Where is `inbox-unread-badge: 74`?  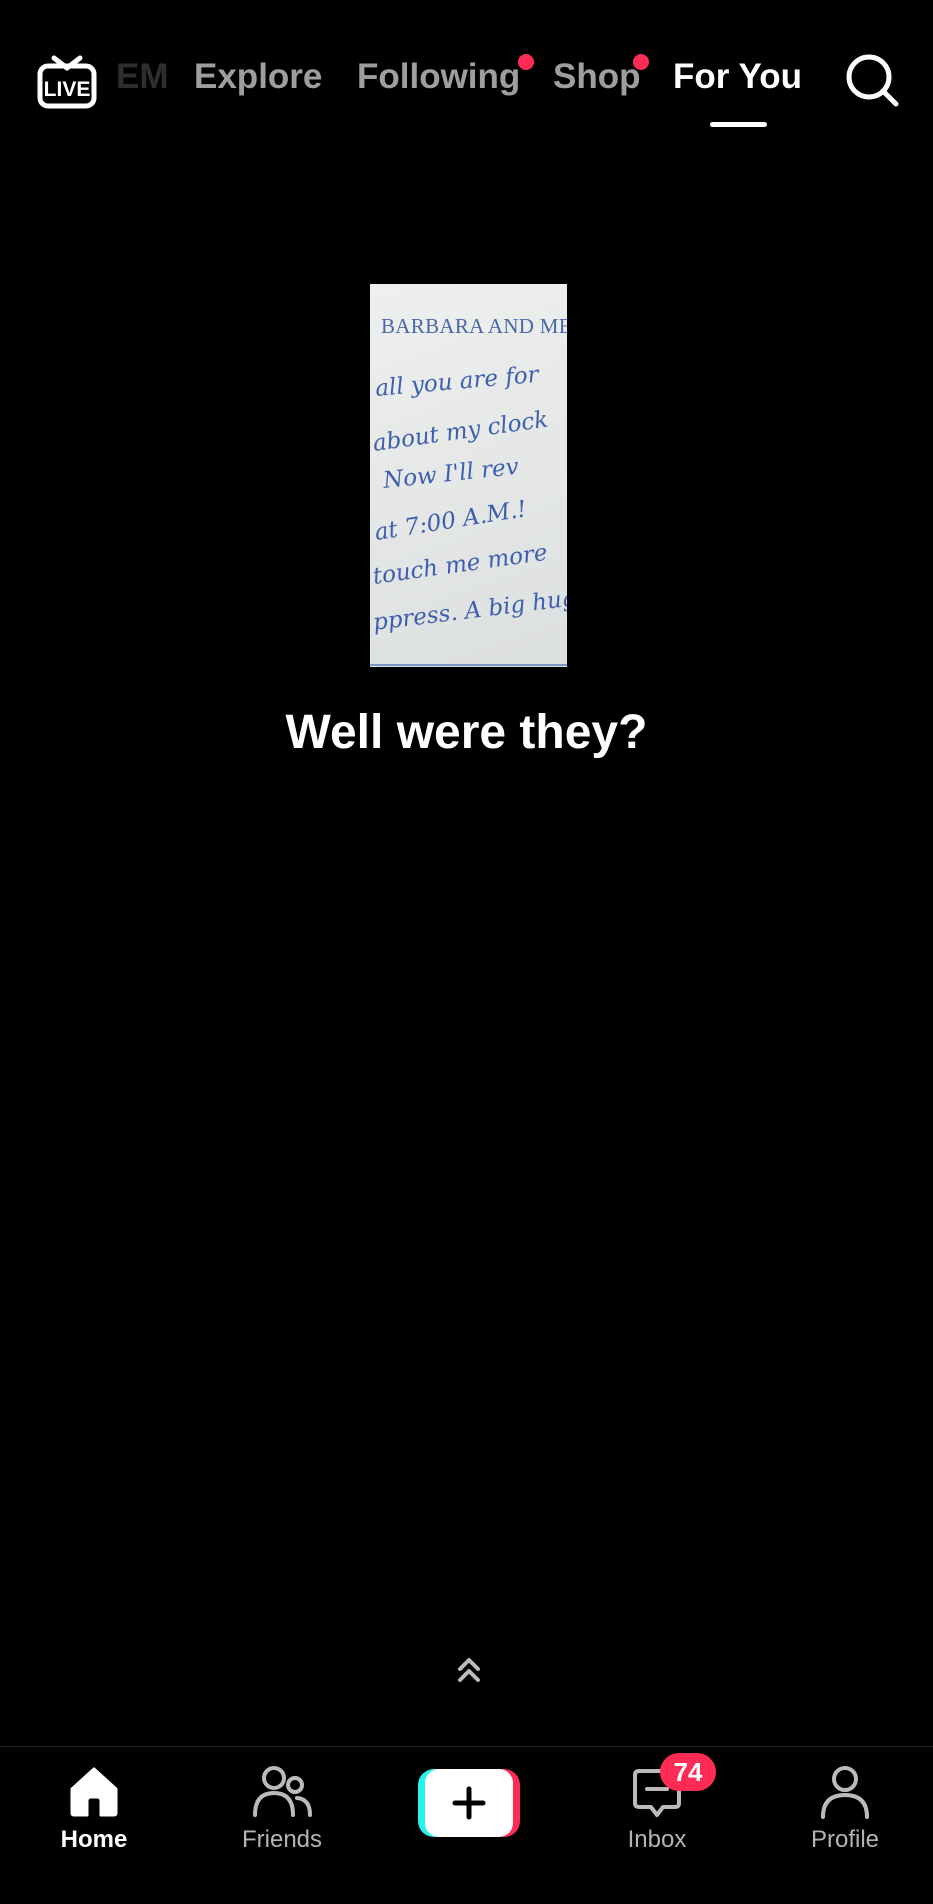 inbox-unread-badge: 74 is located at coordinates (688, 1772).